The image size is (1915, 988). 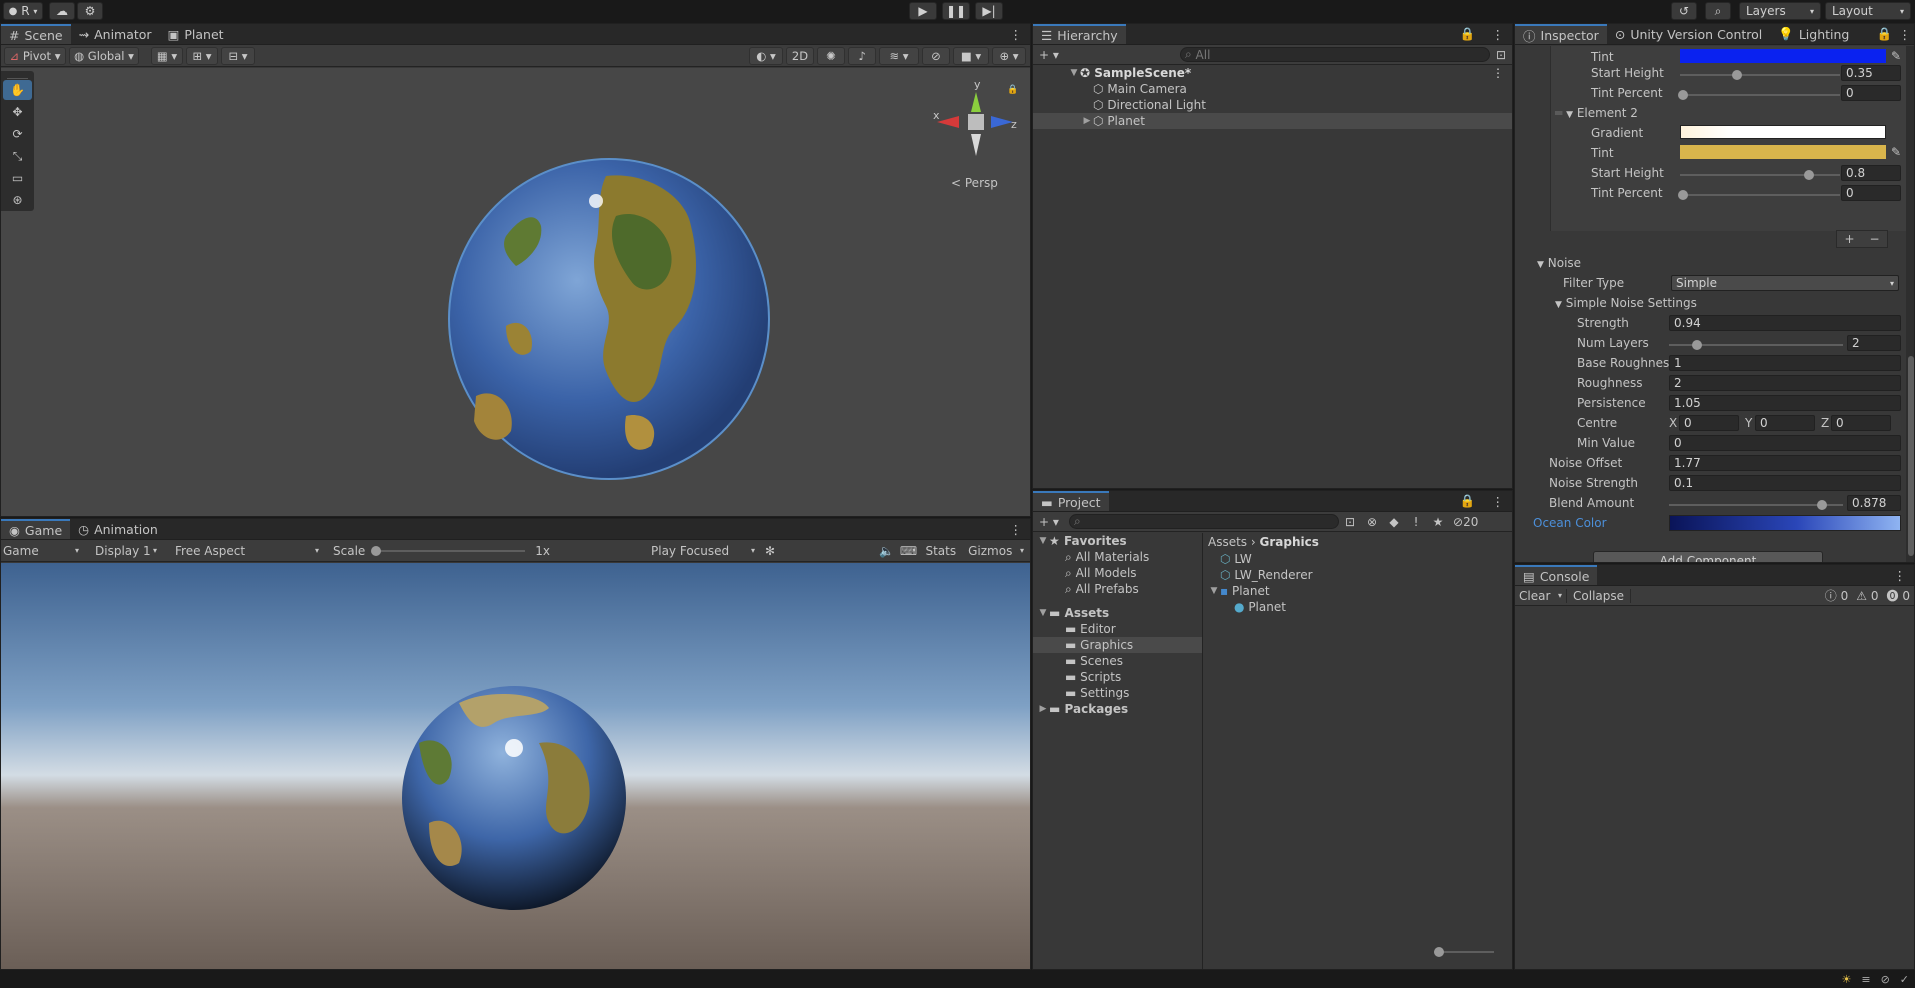 What do you see at coordinates (1556, 575) in the screenshot?
I see `tab-console: ▤ Console` at bounding box center [1556, 575].